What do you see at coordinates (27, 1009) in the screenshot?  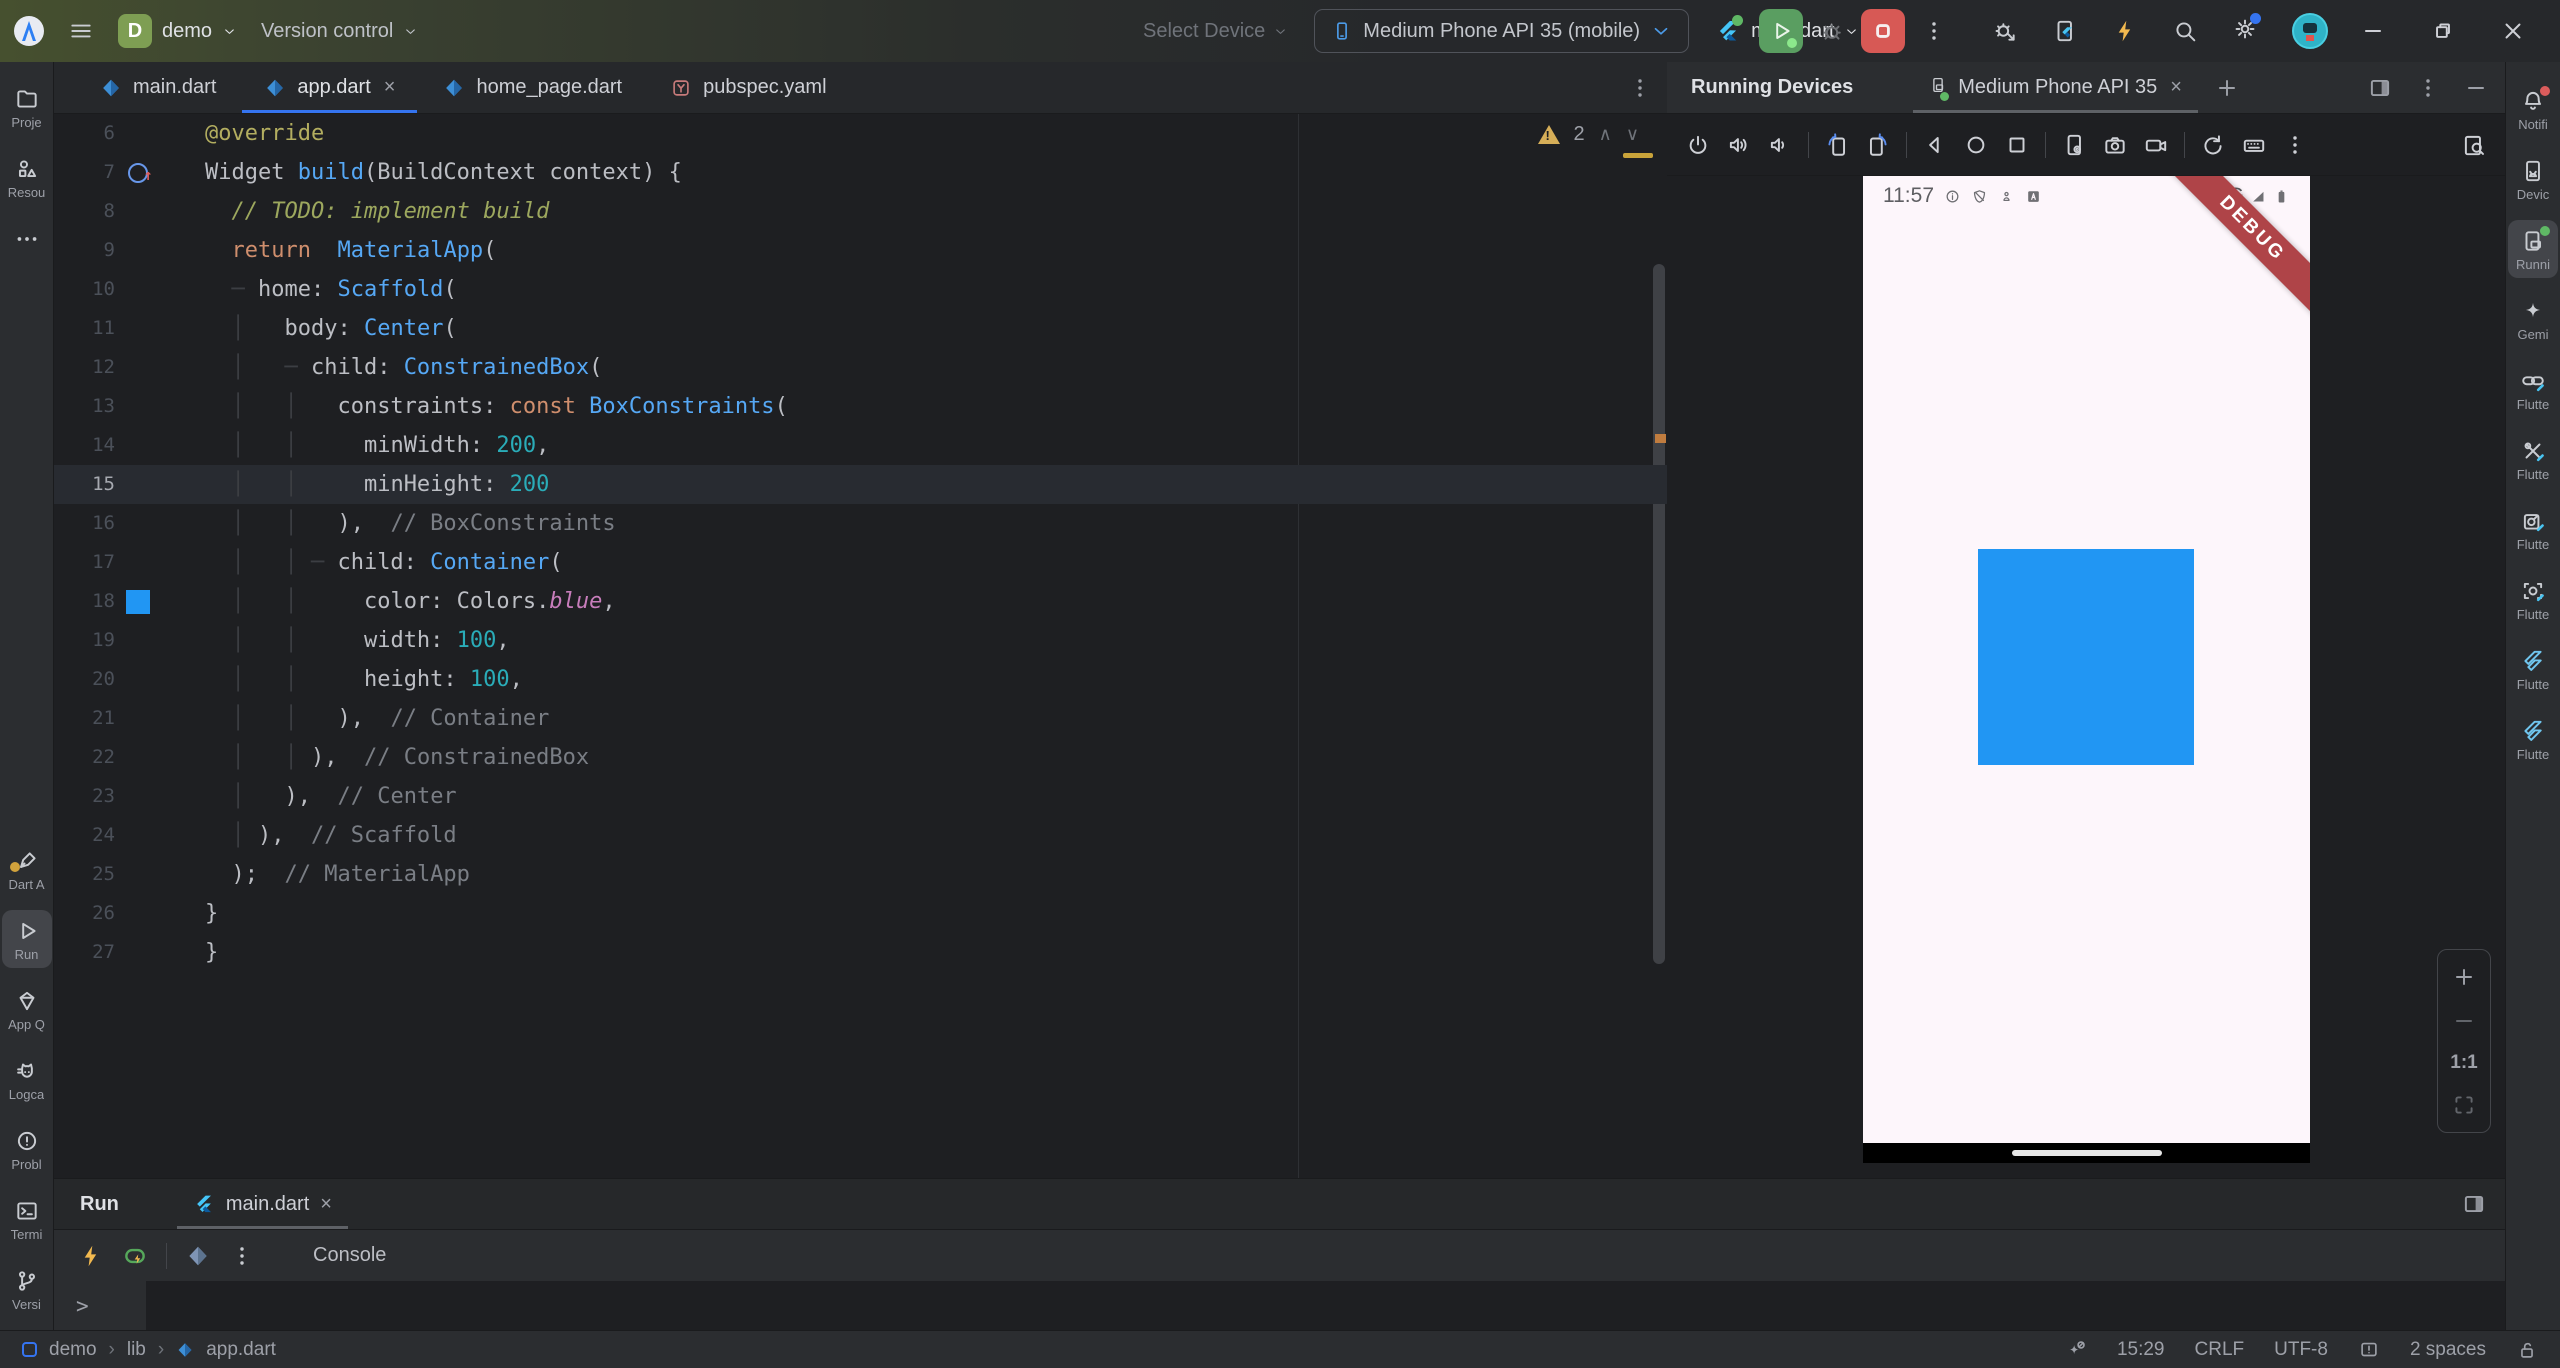 I see `sidebar-item-app-quality-insights: App Q` at bounding box center [27, 1009].